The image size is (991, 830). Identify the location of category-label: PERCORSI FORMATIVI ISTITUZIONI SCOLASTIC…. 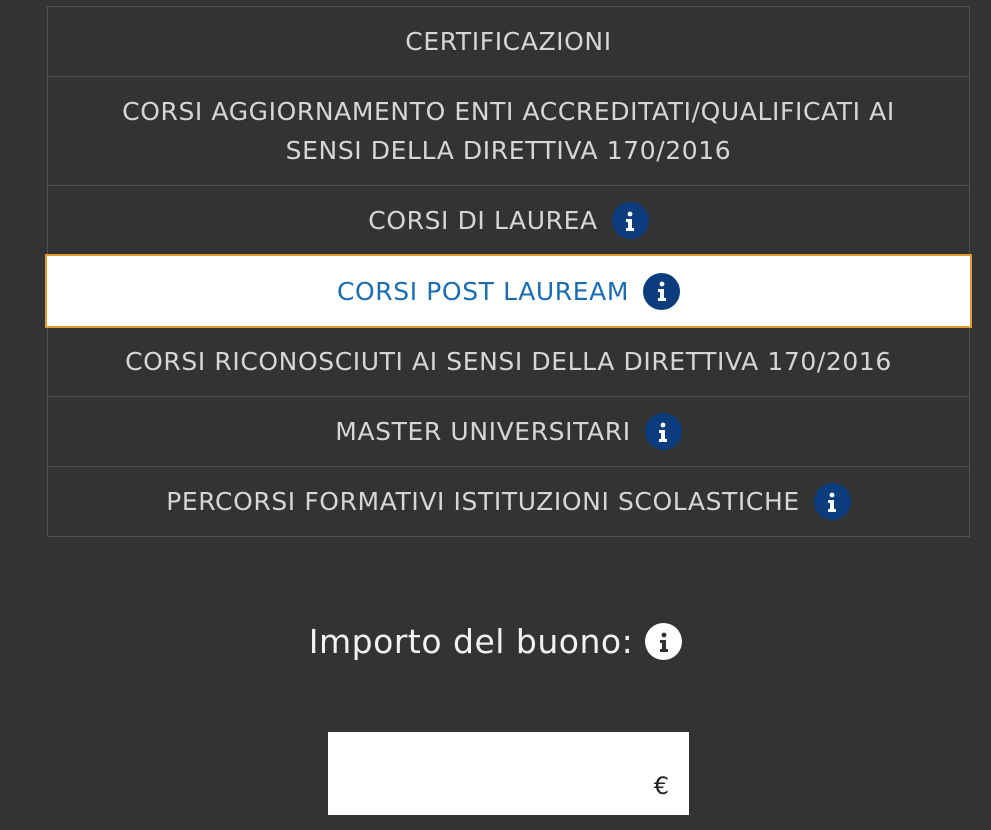
(483, 501).